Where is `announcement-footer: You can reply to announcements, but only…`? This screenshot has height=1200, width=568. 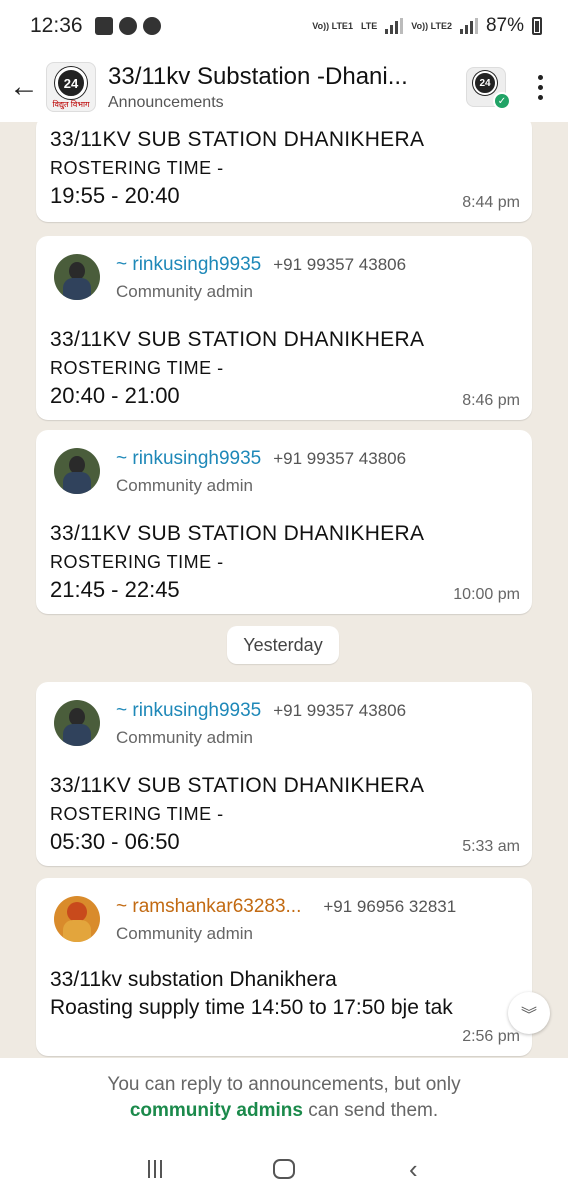
announcement-footer: You can reply to announcements, but only… is located at coordinates (284, 1098).